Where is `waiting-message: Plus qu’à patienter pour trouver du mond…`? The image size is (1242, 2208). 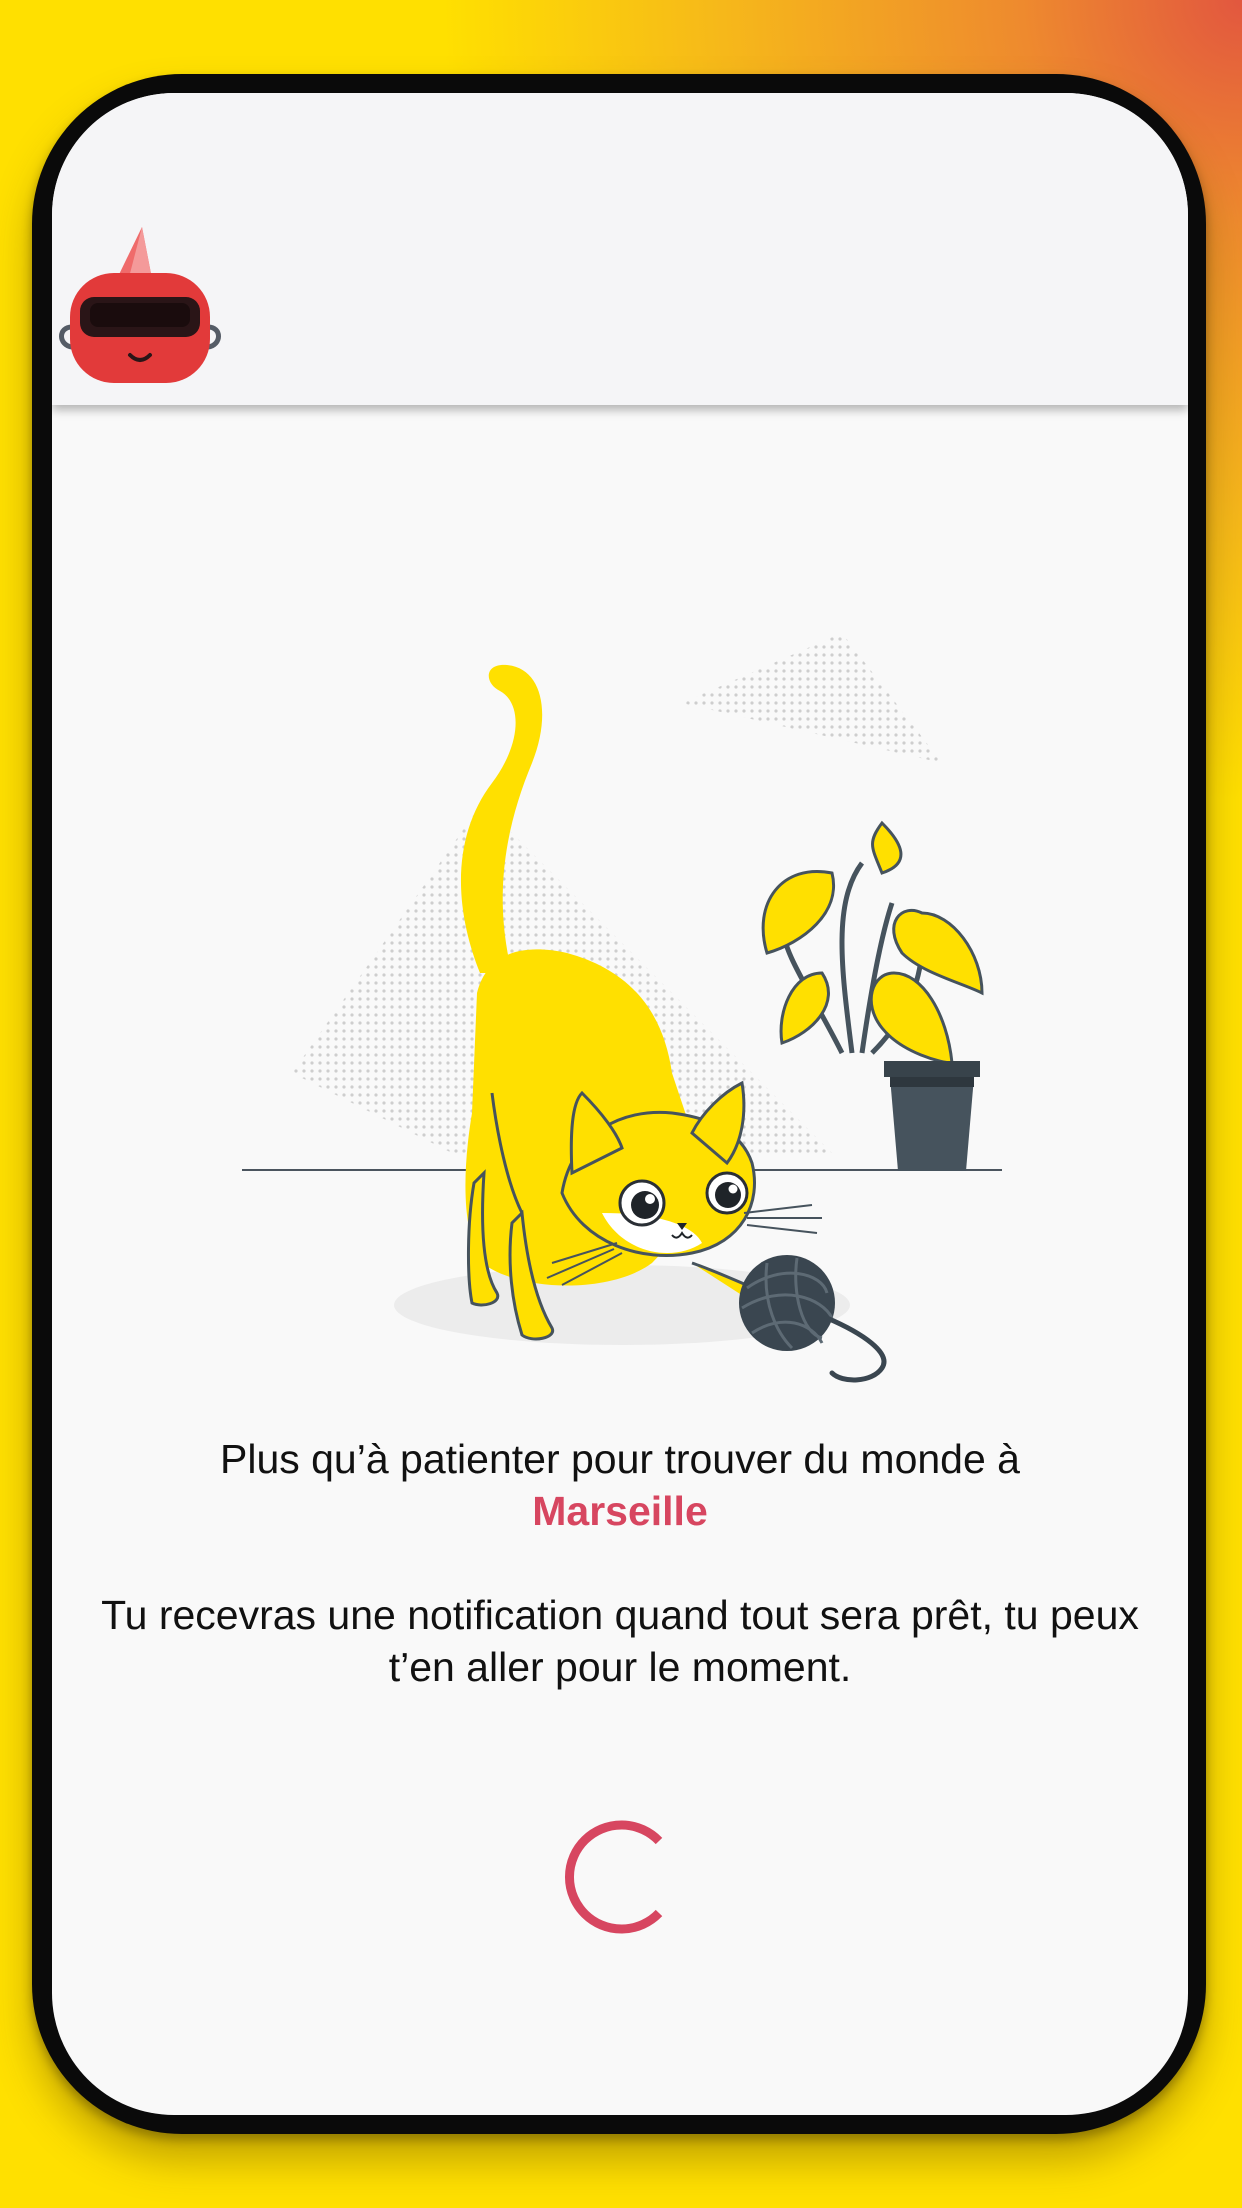
waiting-message: Plus qu’à patienter pour trouver du mond… is located at coordinates (620, 1485).